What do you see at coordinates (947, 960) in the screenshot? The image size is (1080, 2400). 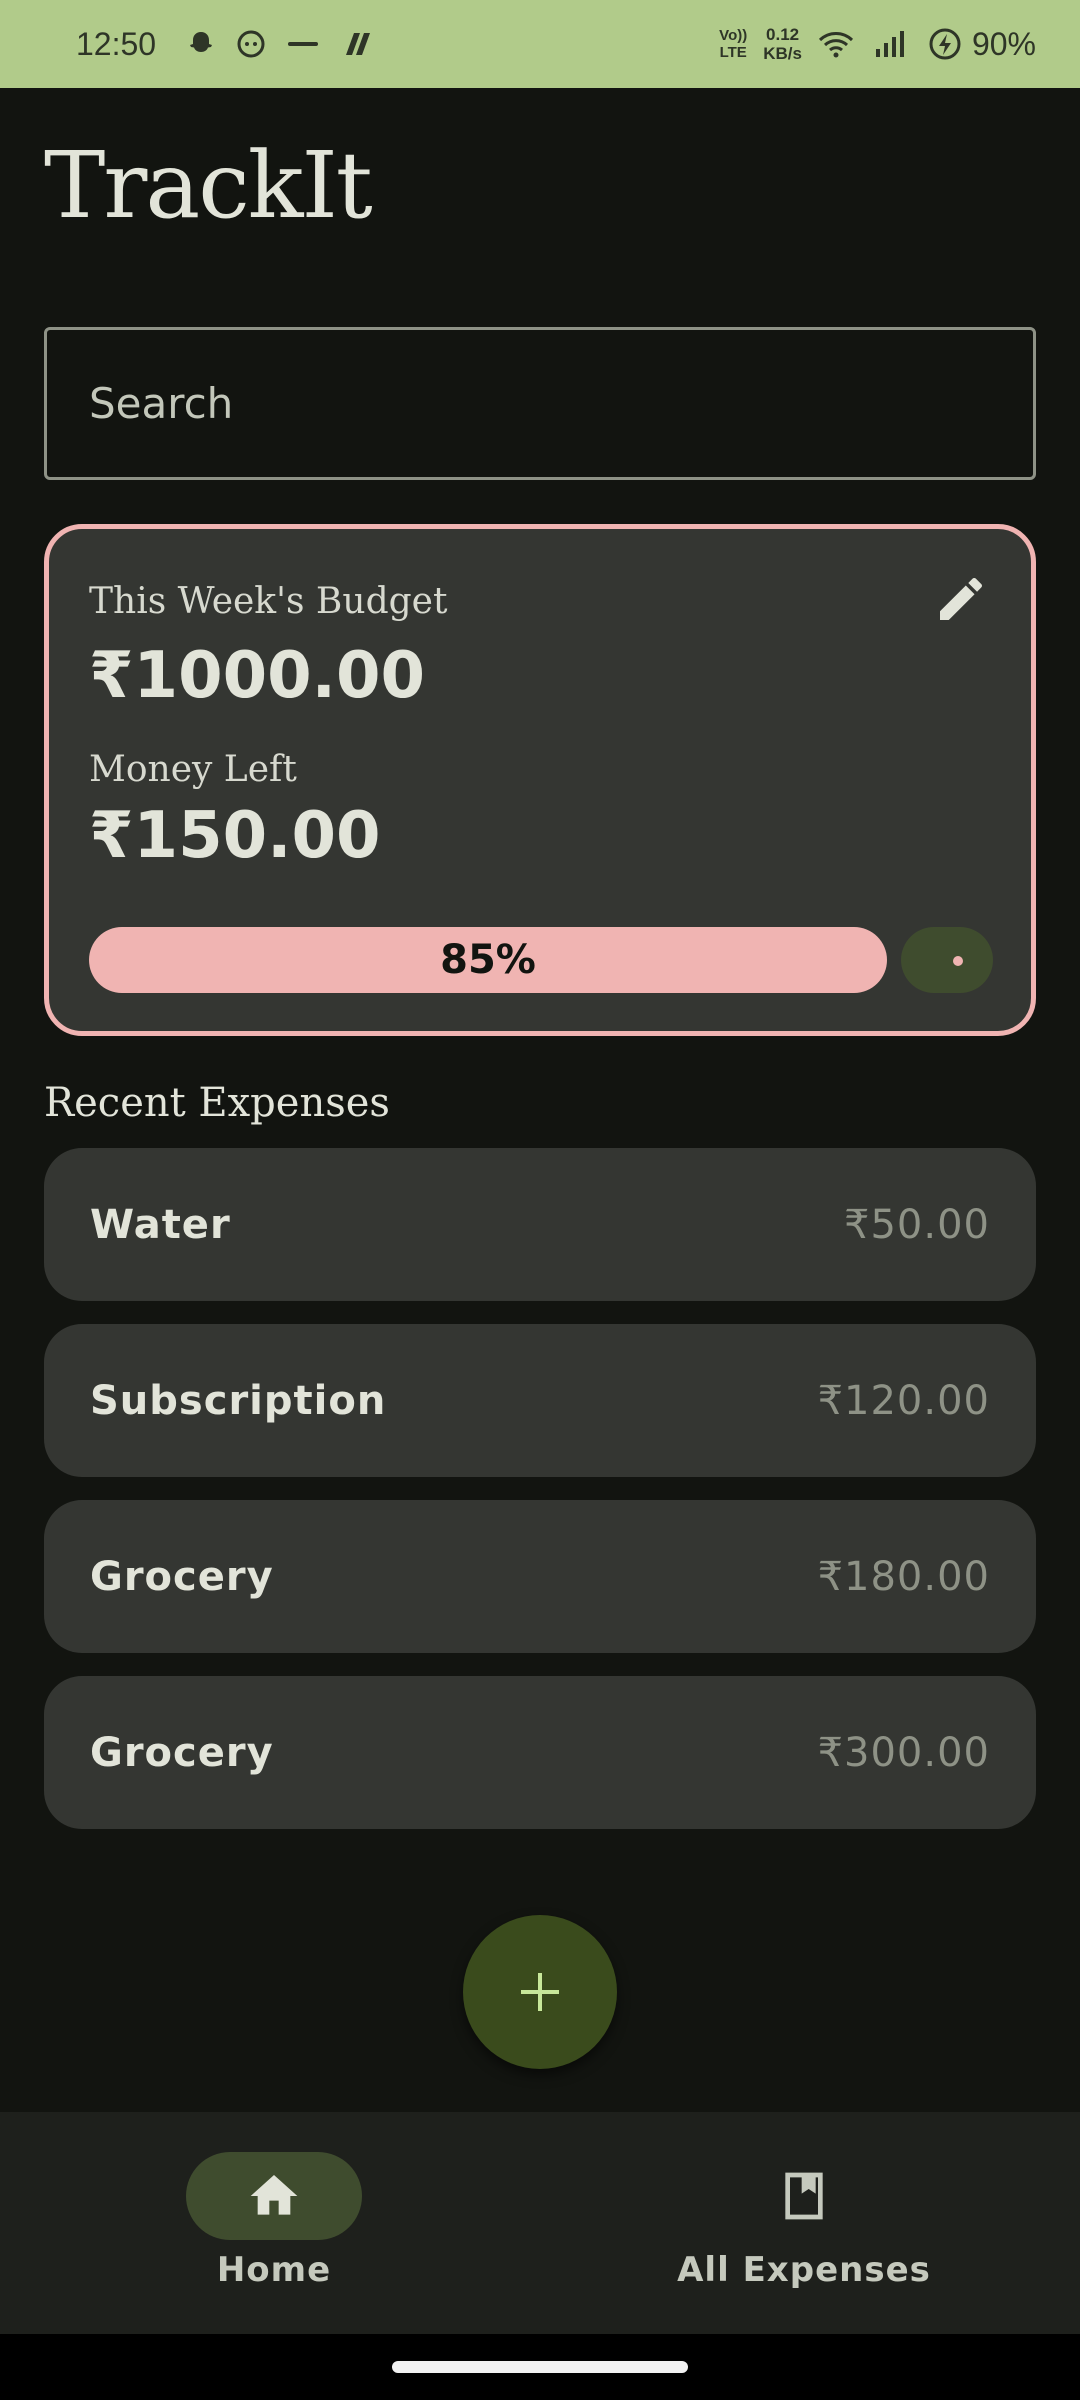 I see `progress-remaining` at bounding box center [947, 960].